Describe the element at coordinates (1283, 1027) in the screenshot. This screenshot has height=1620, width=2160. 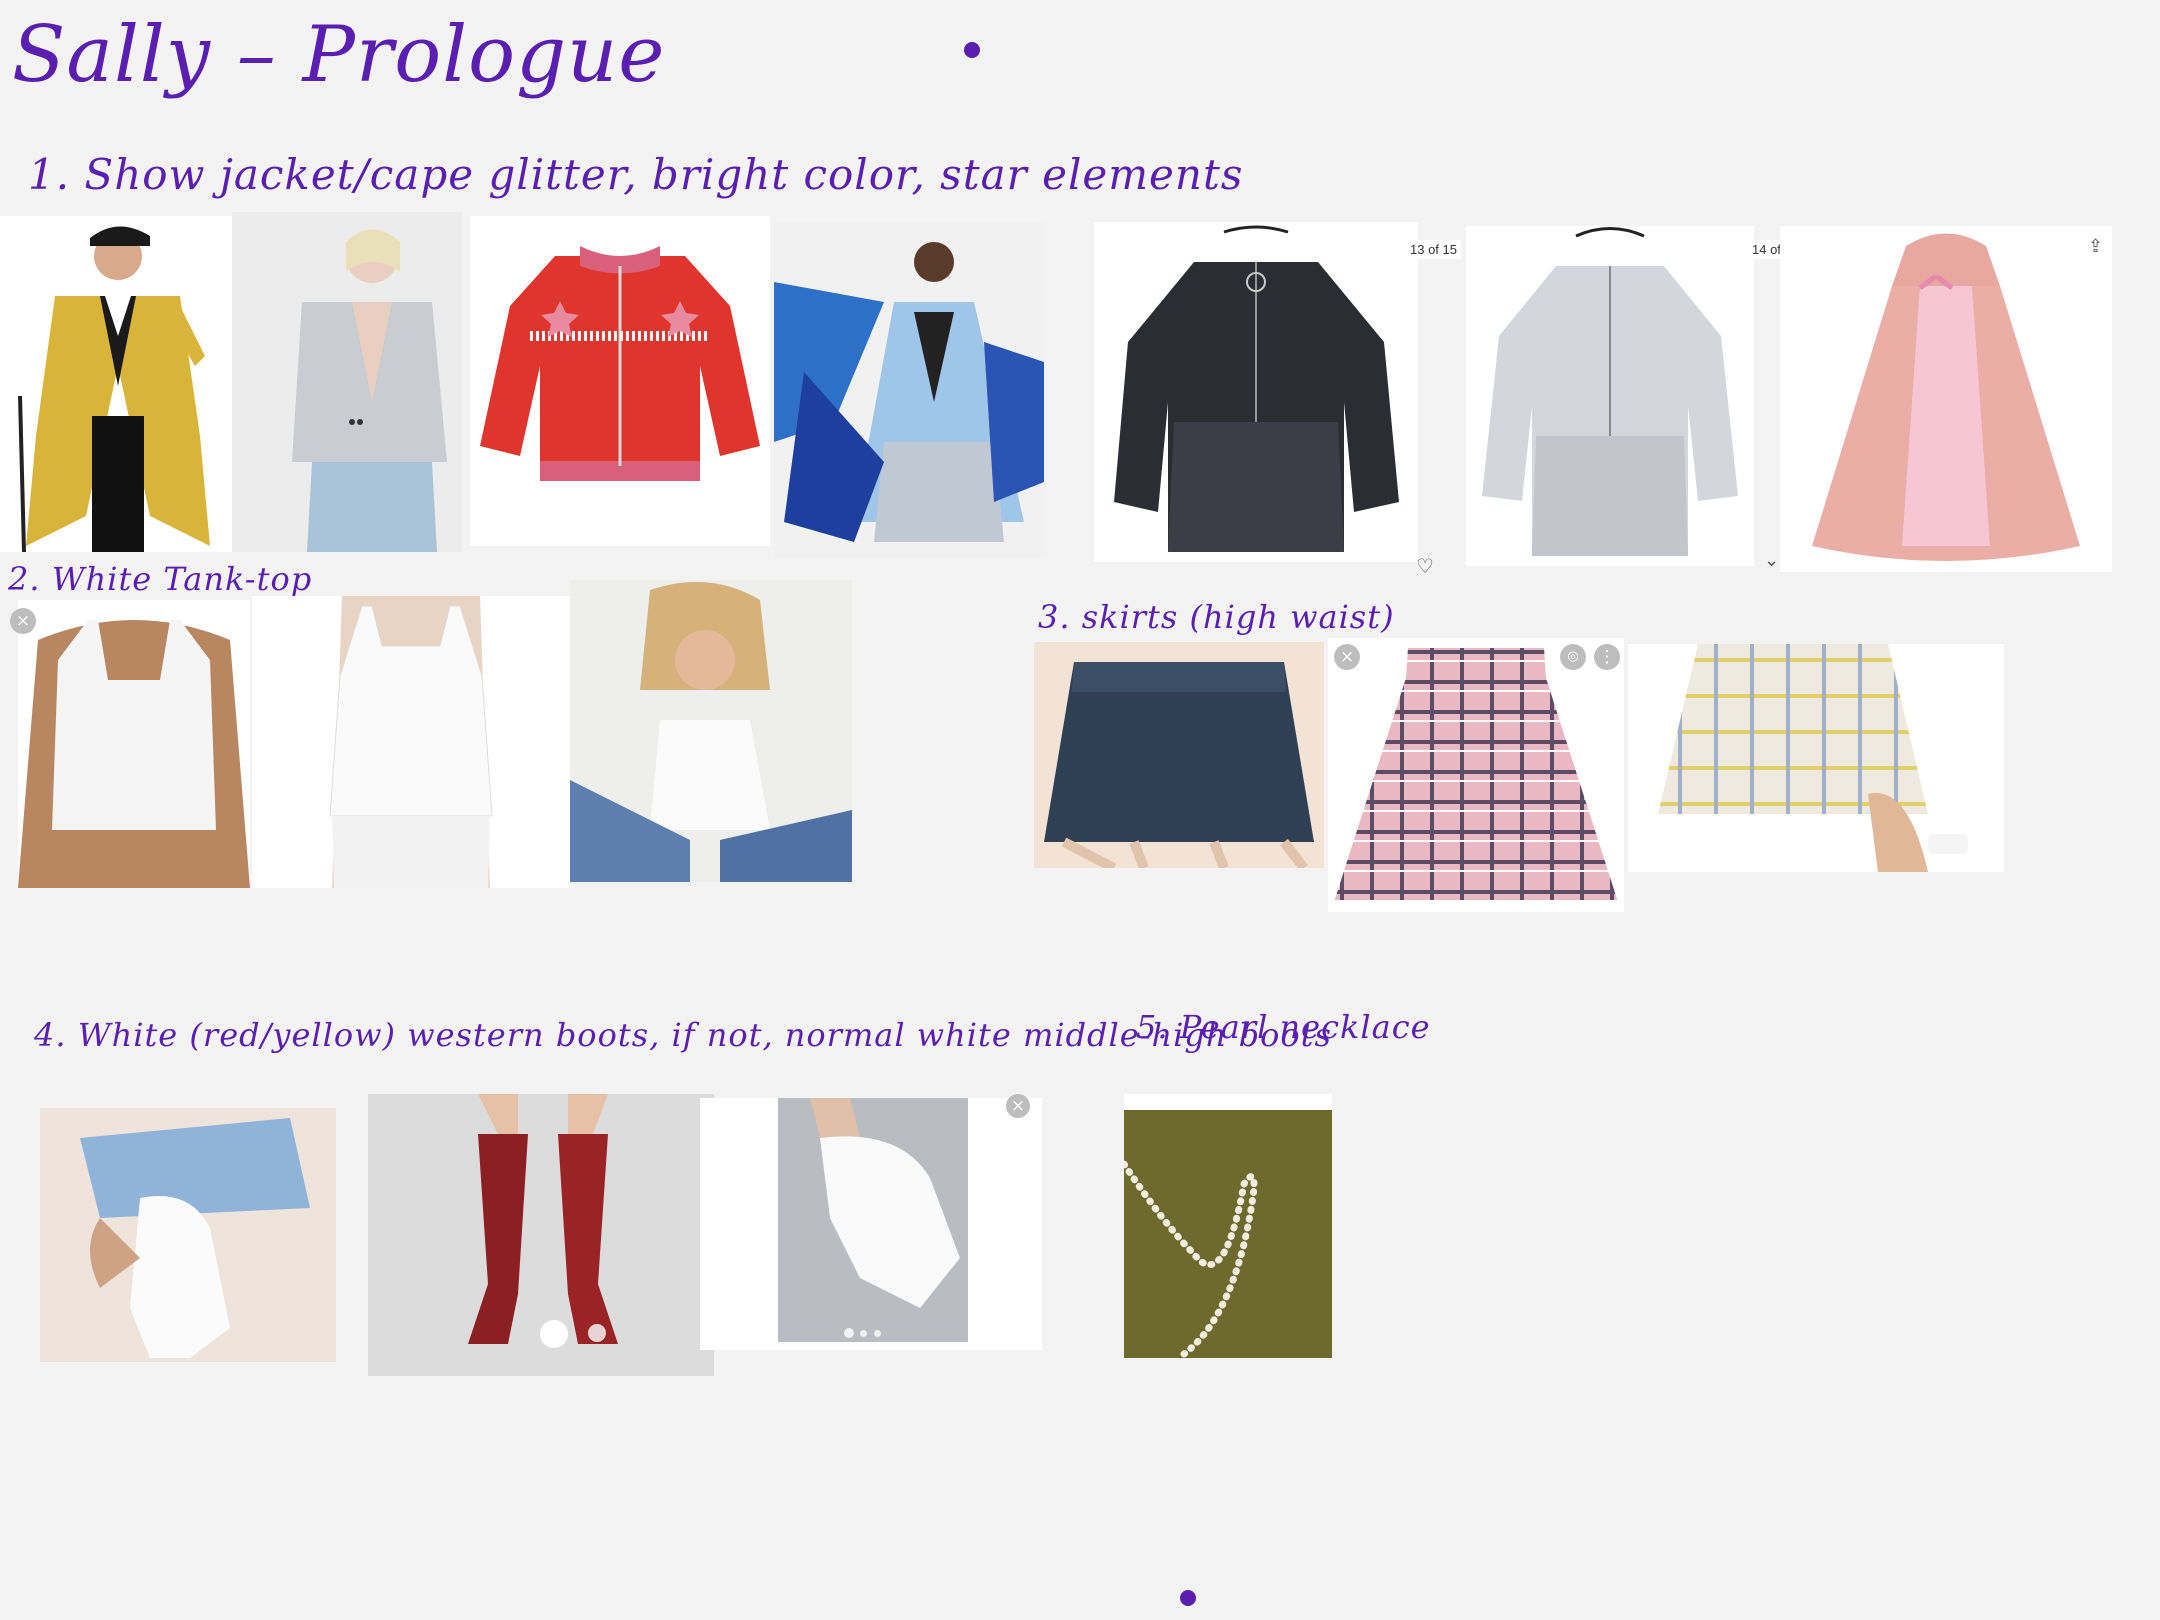
I see `section-pearls-heading: 5. Pearl necklace` at that location.